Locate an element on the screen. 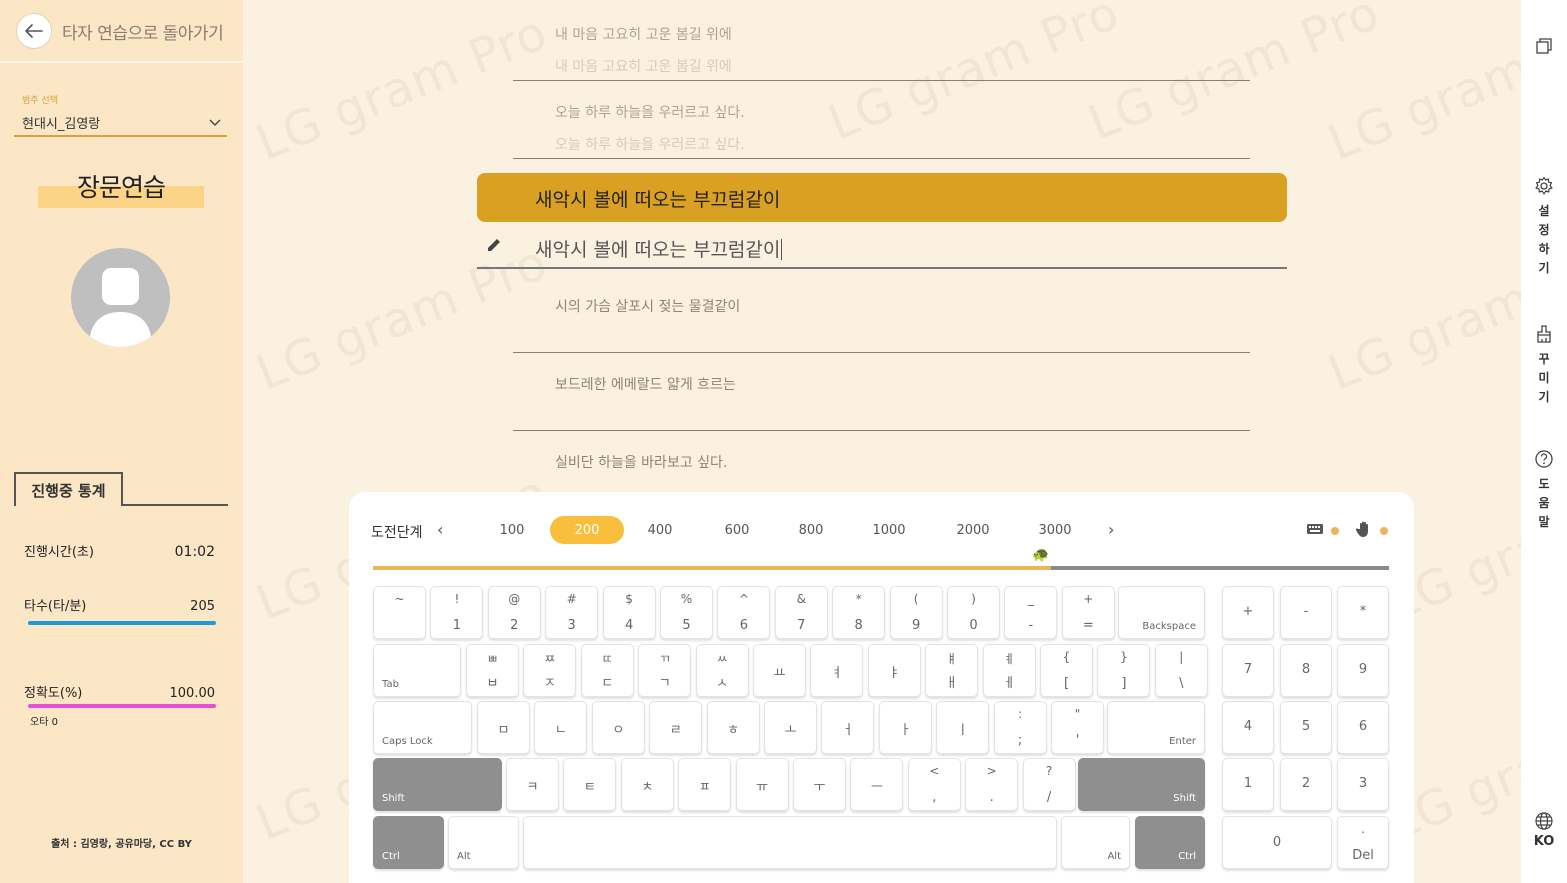  key-row1: & 7 is located at coordinates (801, 612).